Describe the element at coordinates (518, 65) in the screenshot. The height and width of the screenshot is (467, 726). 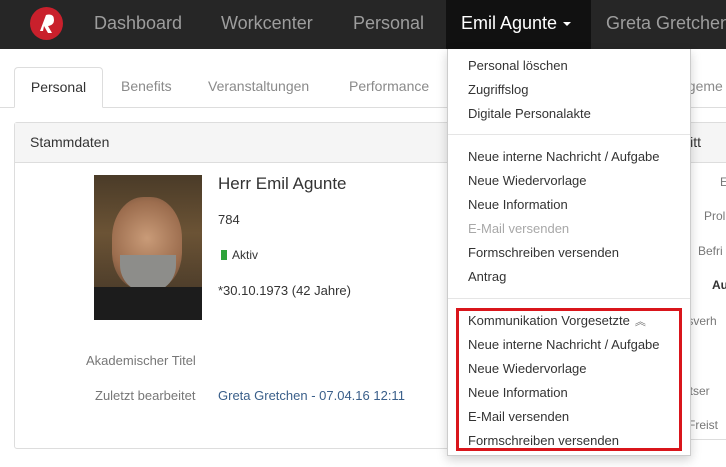
I see `menu-item-personal-loeschen: Personal löschen` at that location.